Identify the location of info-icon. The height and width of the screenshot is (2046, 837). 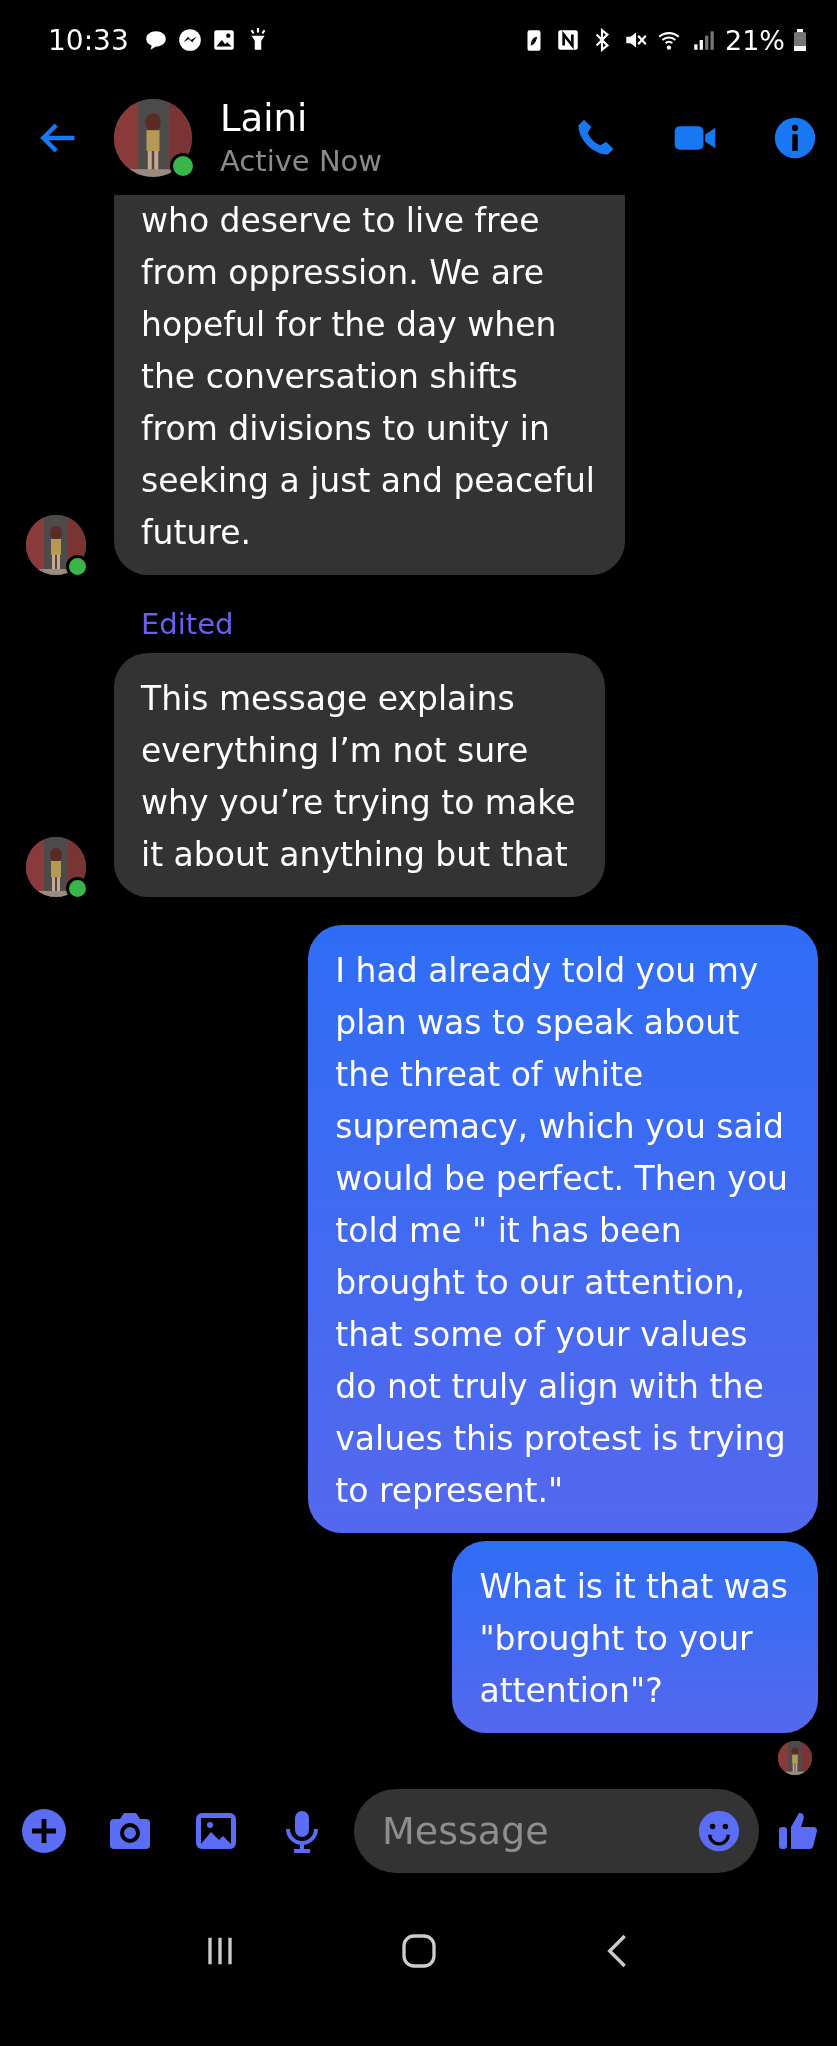
(795, 137).